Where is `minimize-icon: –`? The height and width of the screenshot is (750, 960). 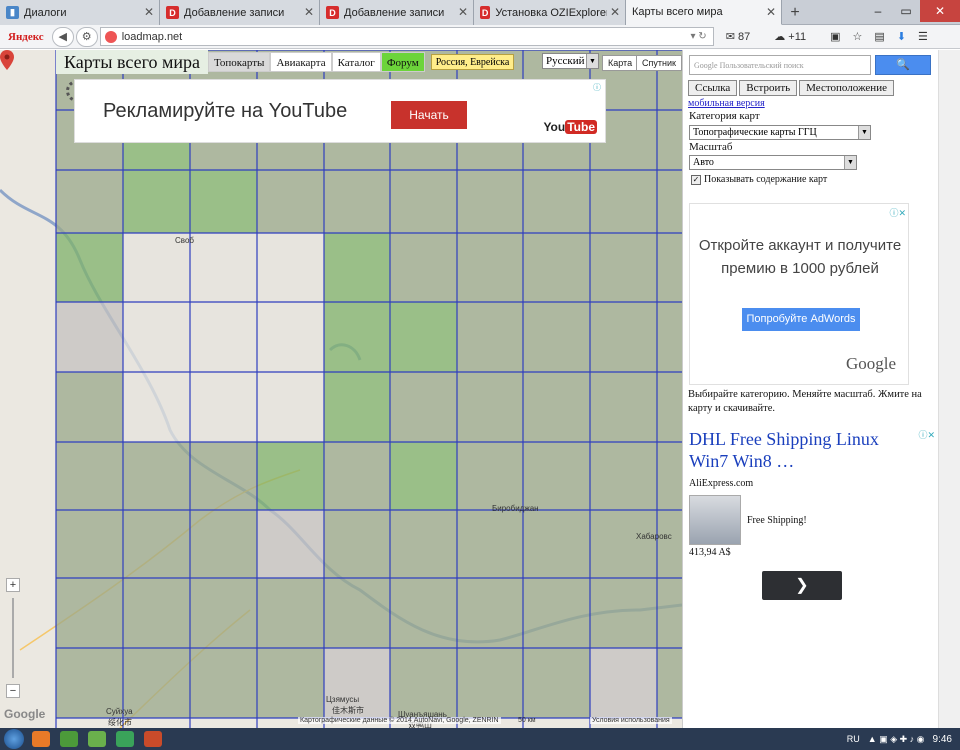 minimize-icon: – is located at coordinates (878, 11).